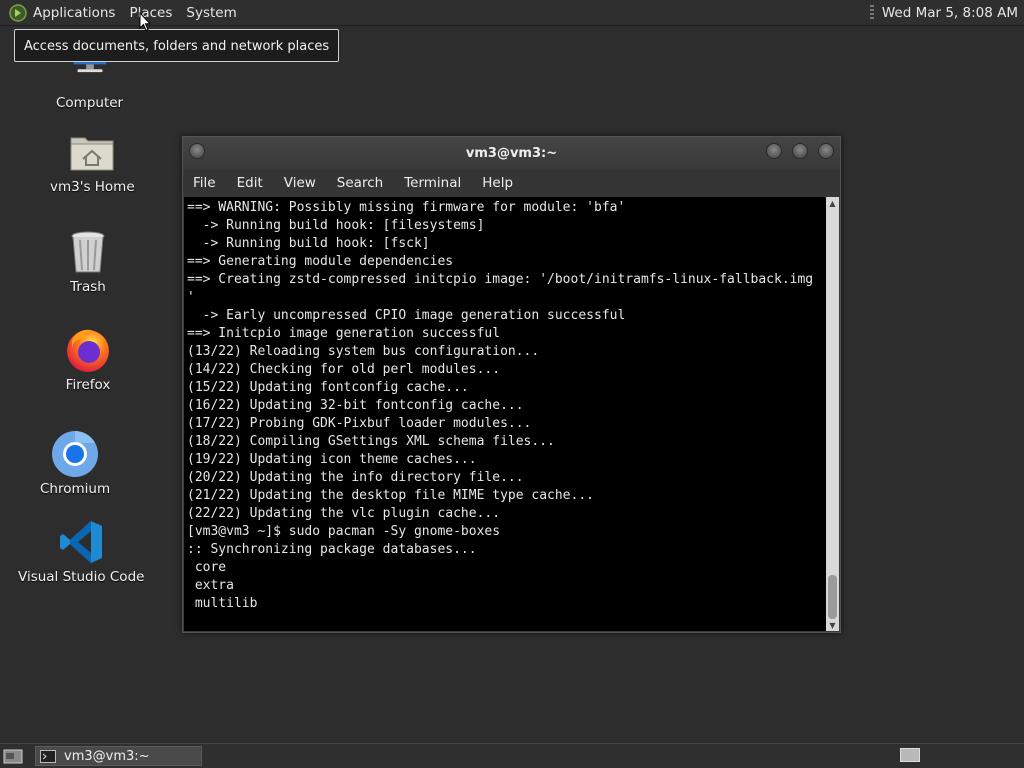  What do you see at coordinates (48, 756) in the screenshot?
I see `terminal-icon` at bounding box center [48, 756].